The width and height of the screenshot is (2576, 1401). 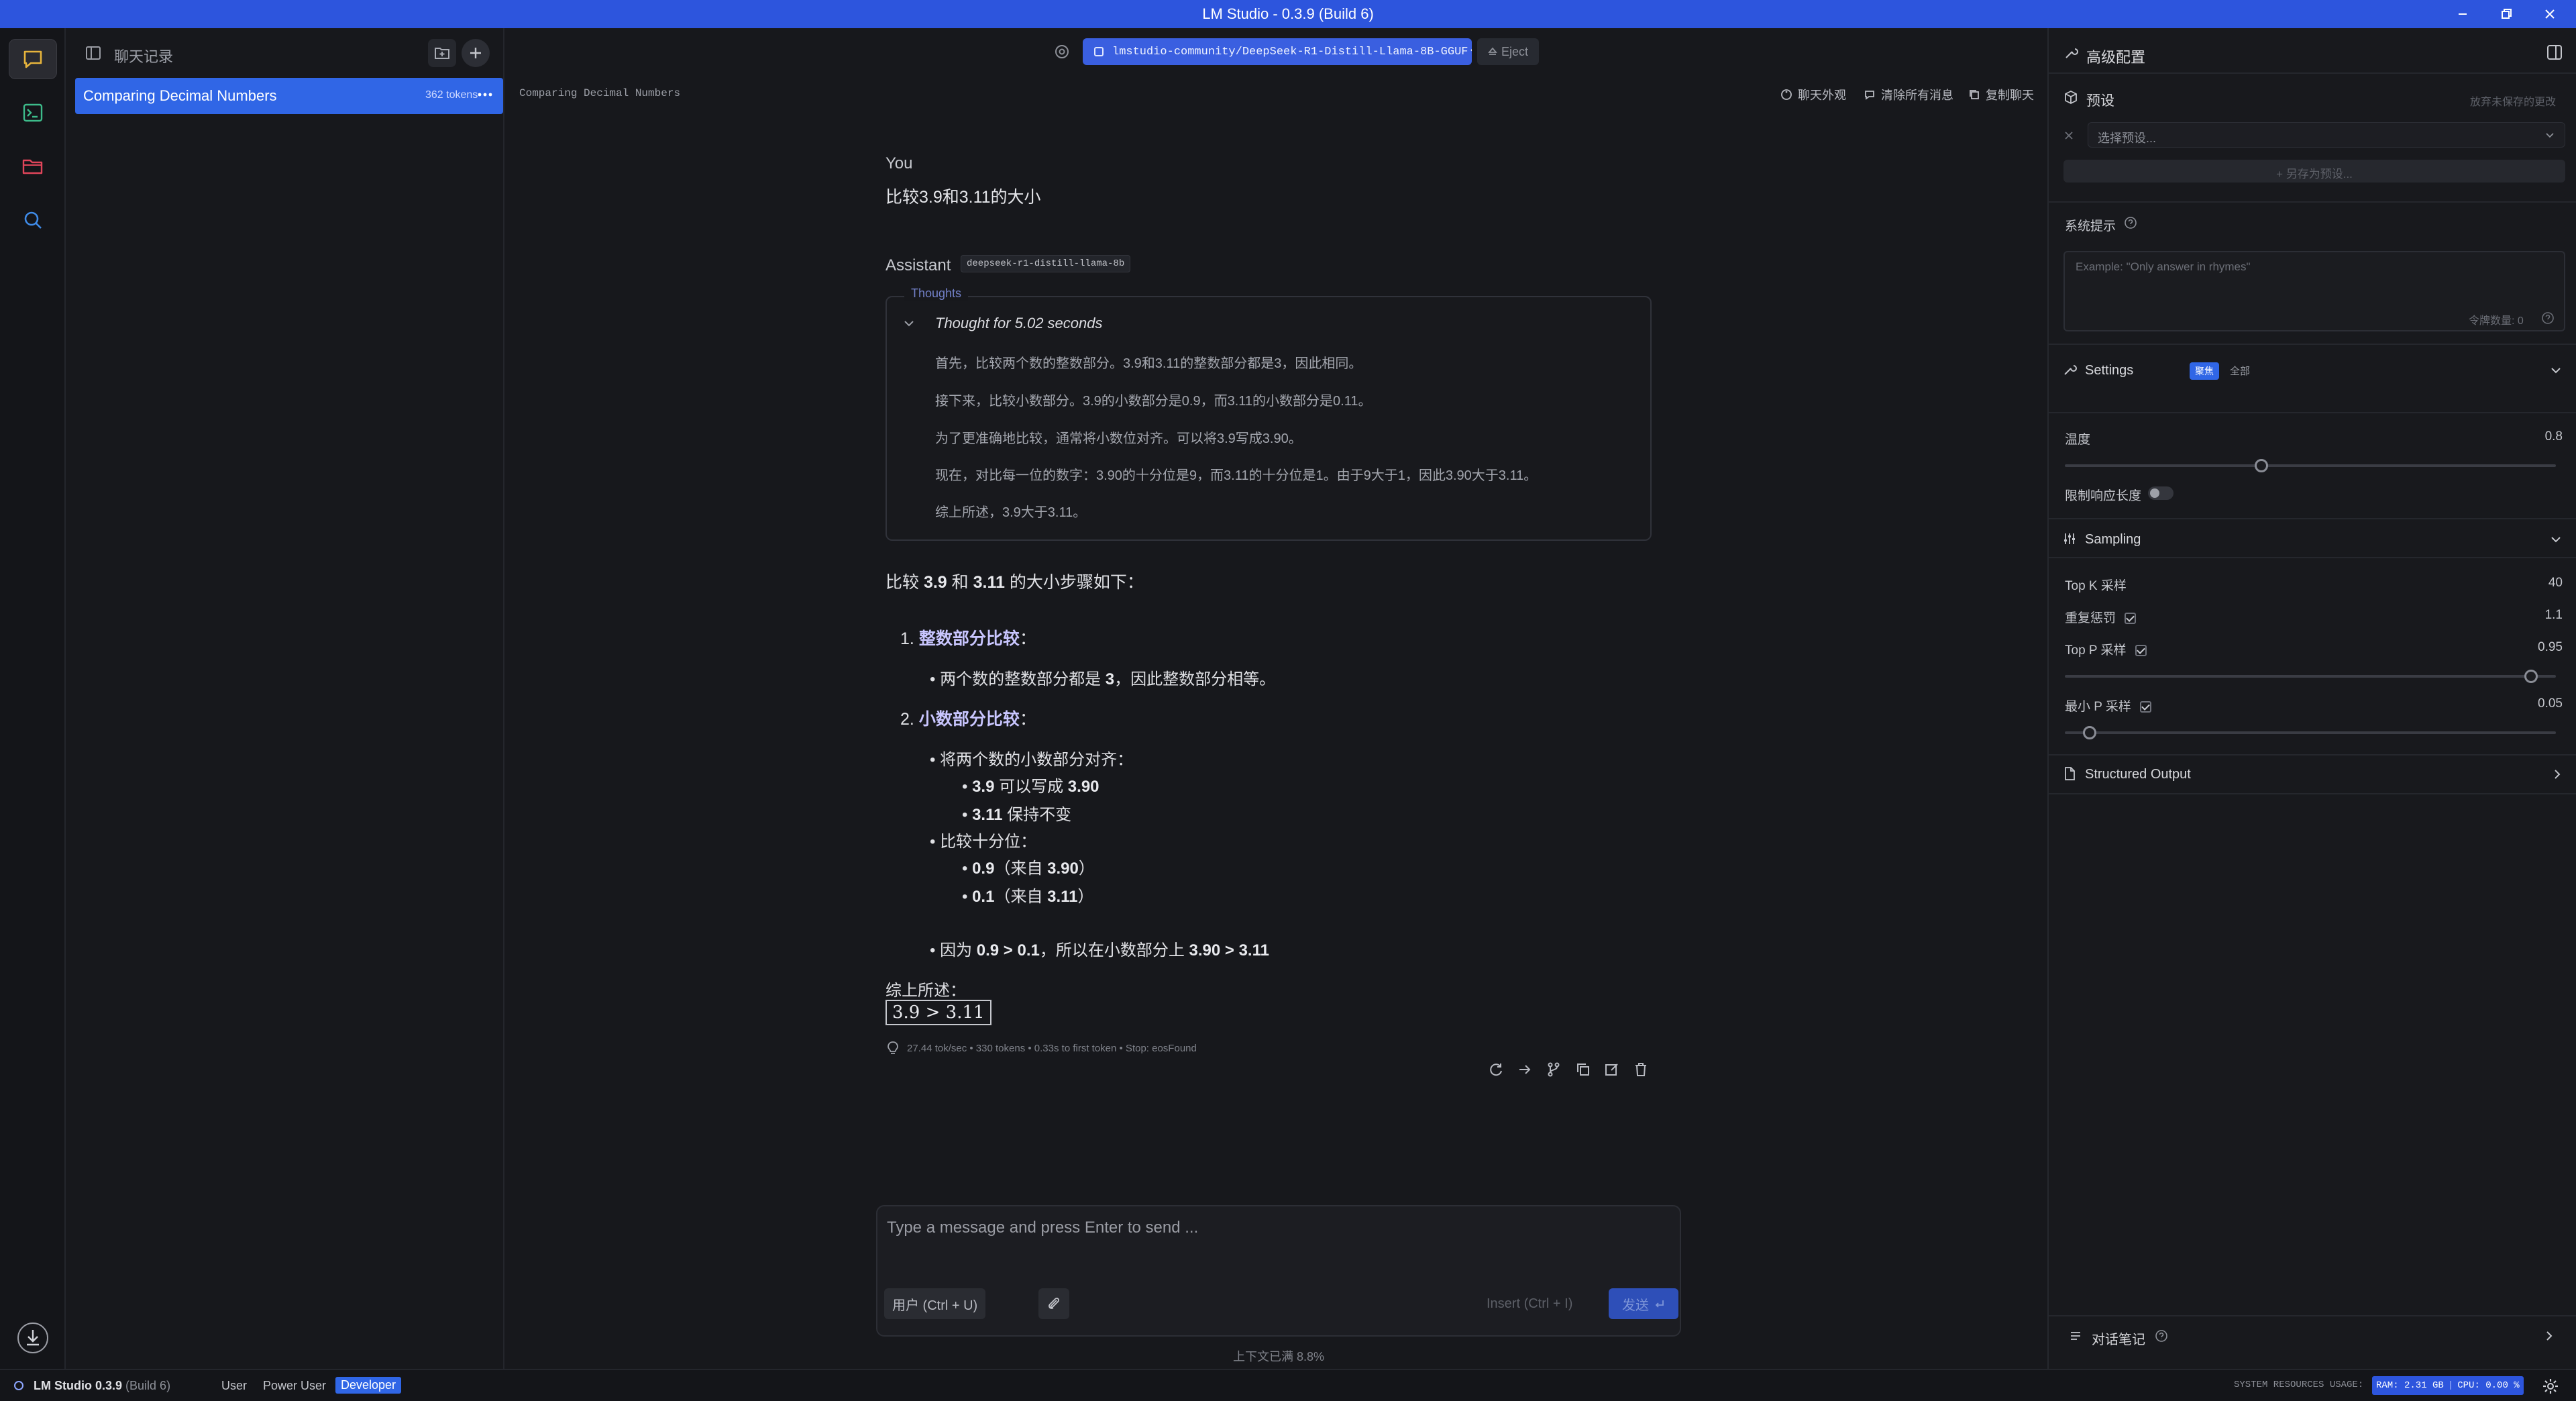 What do you see at coordinates (144, 57) in the screenshot?
I see `chat-history-title: 聊天记录` at bounding box center [144, 57].